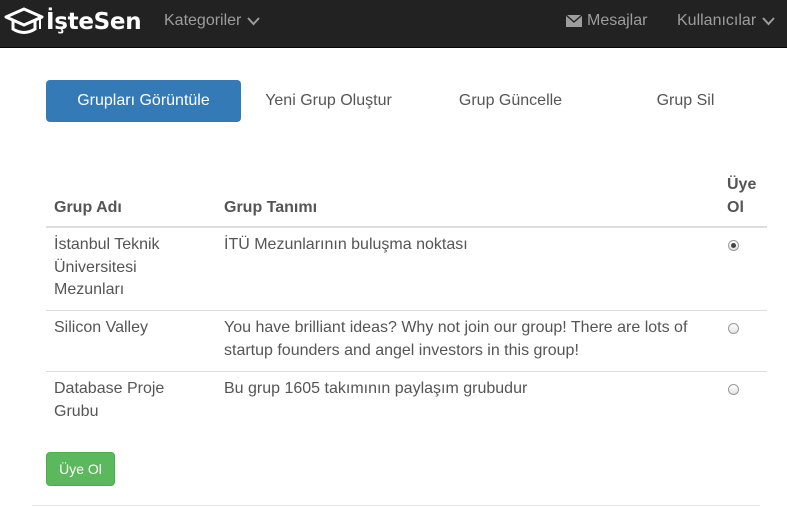 The height and width of the screenshot is (507, 787). I want to click on messages-link: Mesajlar, so click(606, 21).